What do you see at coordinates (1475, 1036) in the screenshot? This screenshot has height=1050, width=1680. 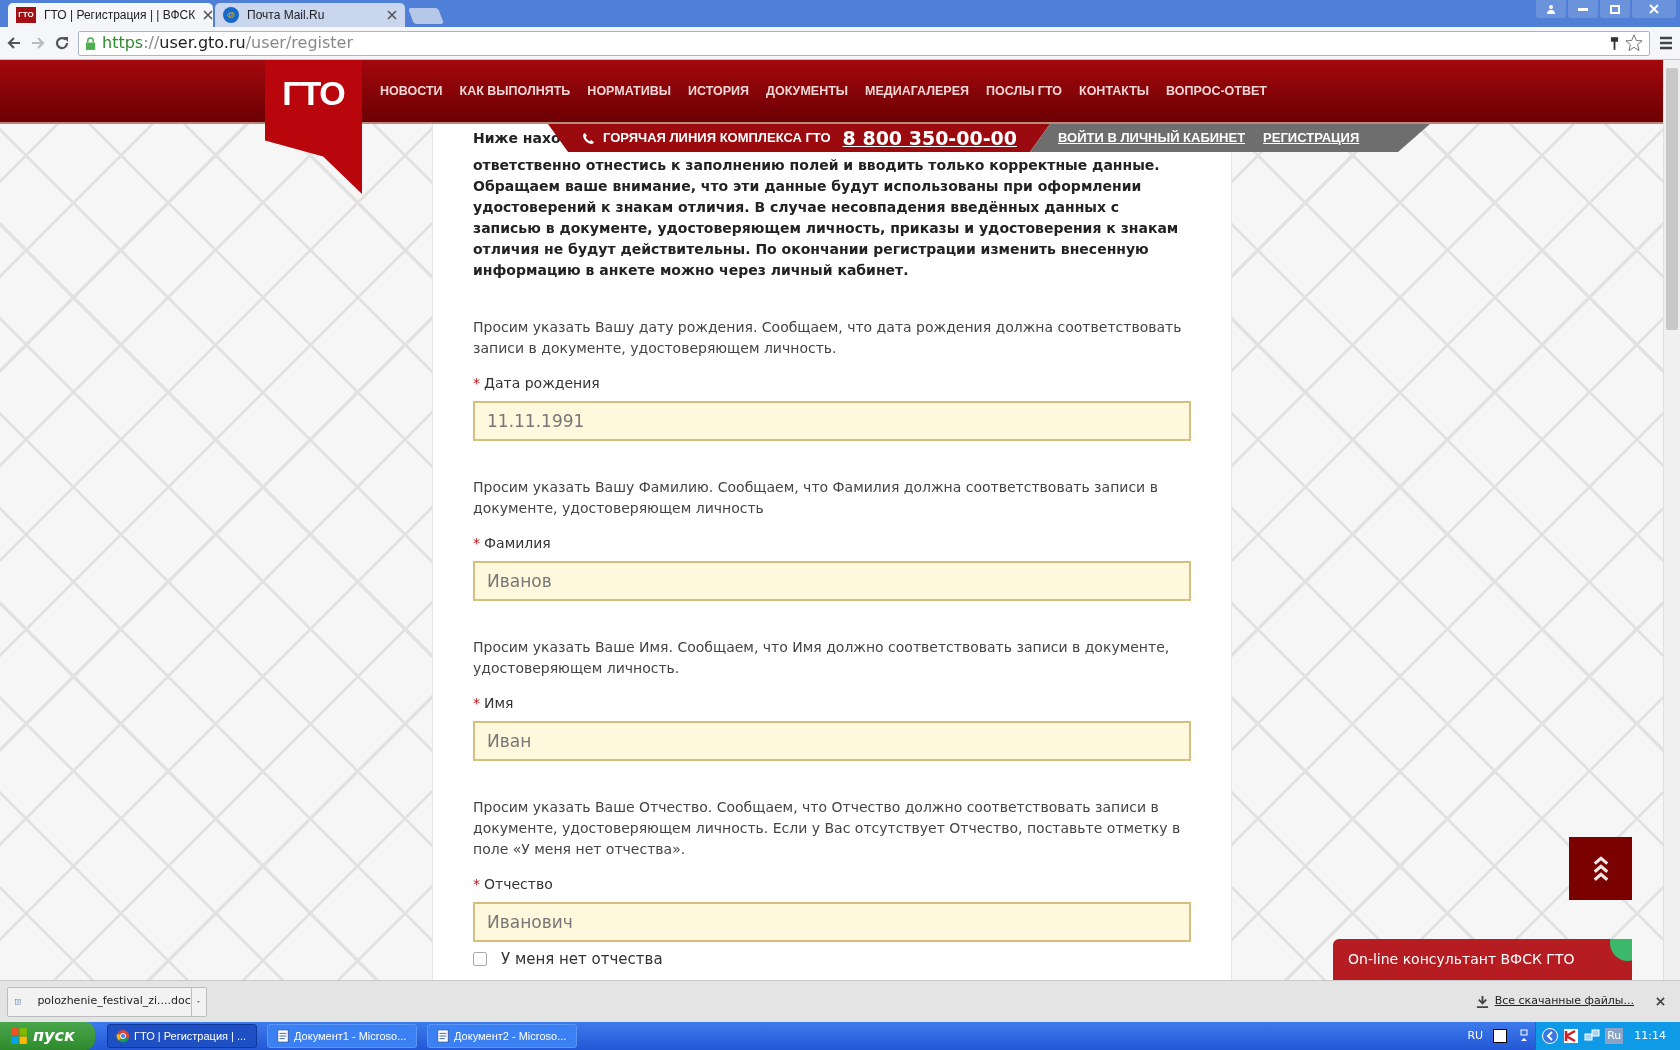 I see `language-indicator: RU` at bounding box center [1475, 1036].